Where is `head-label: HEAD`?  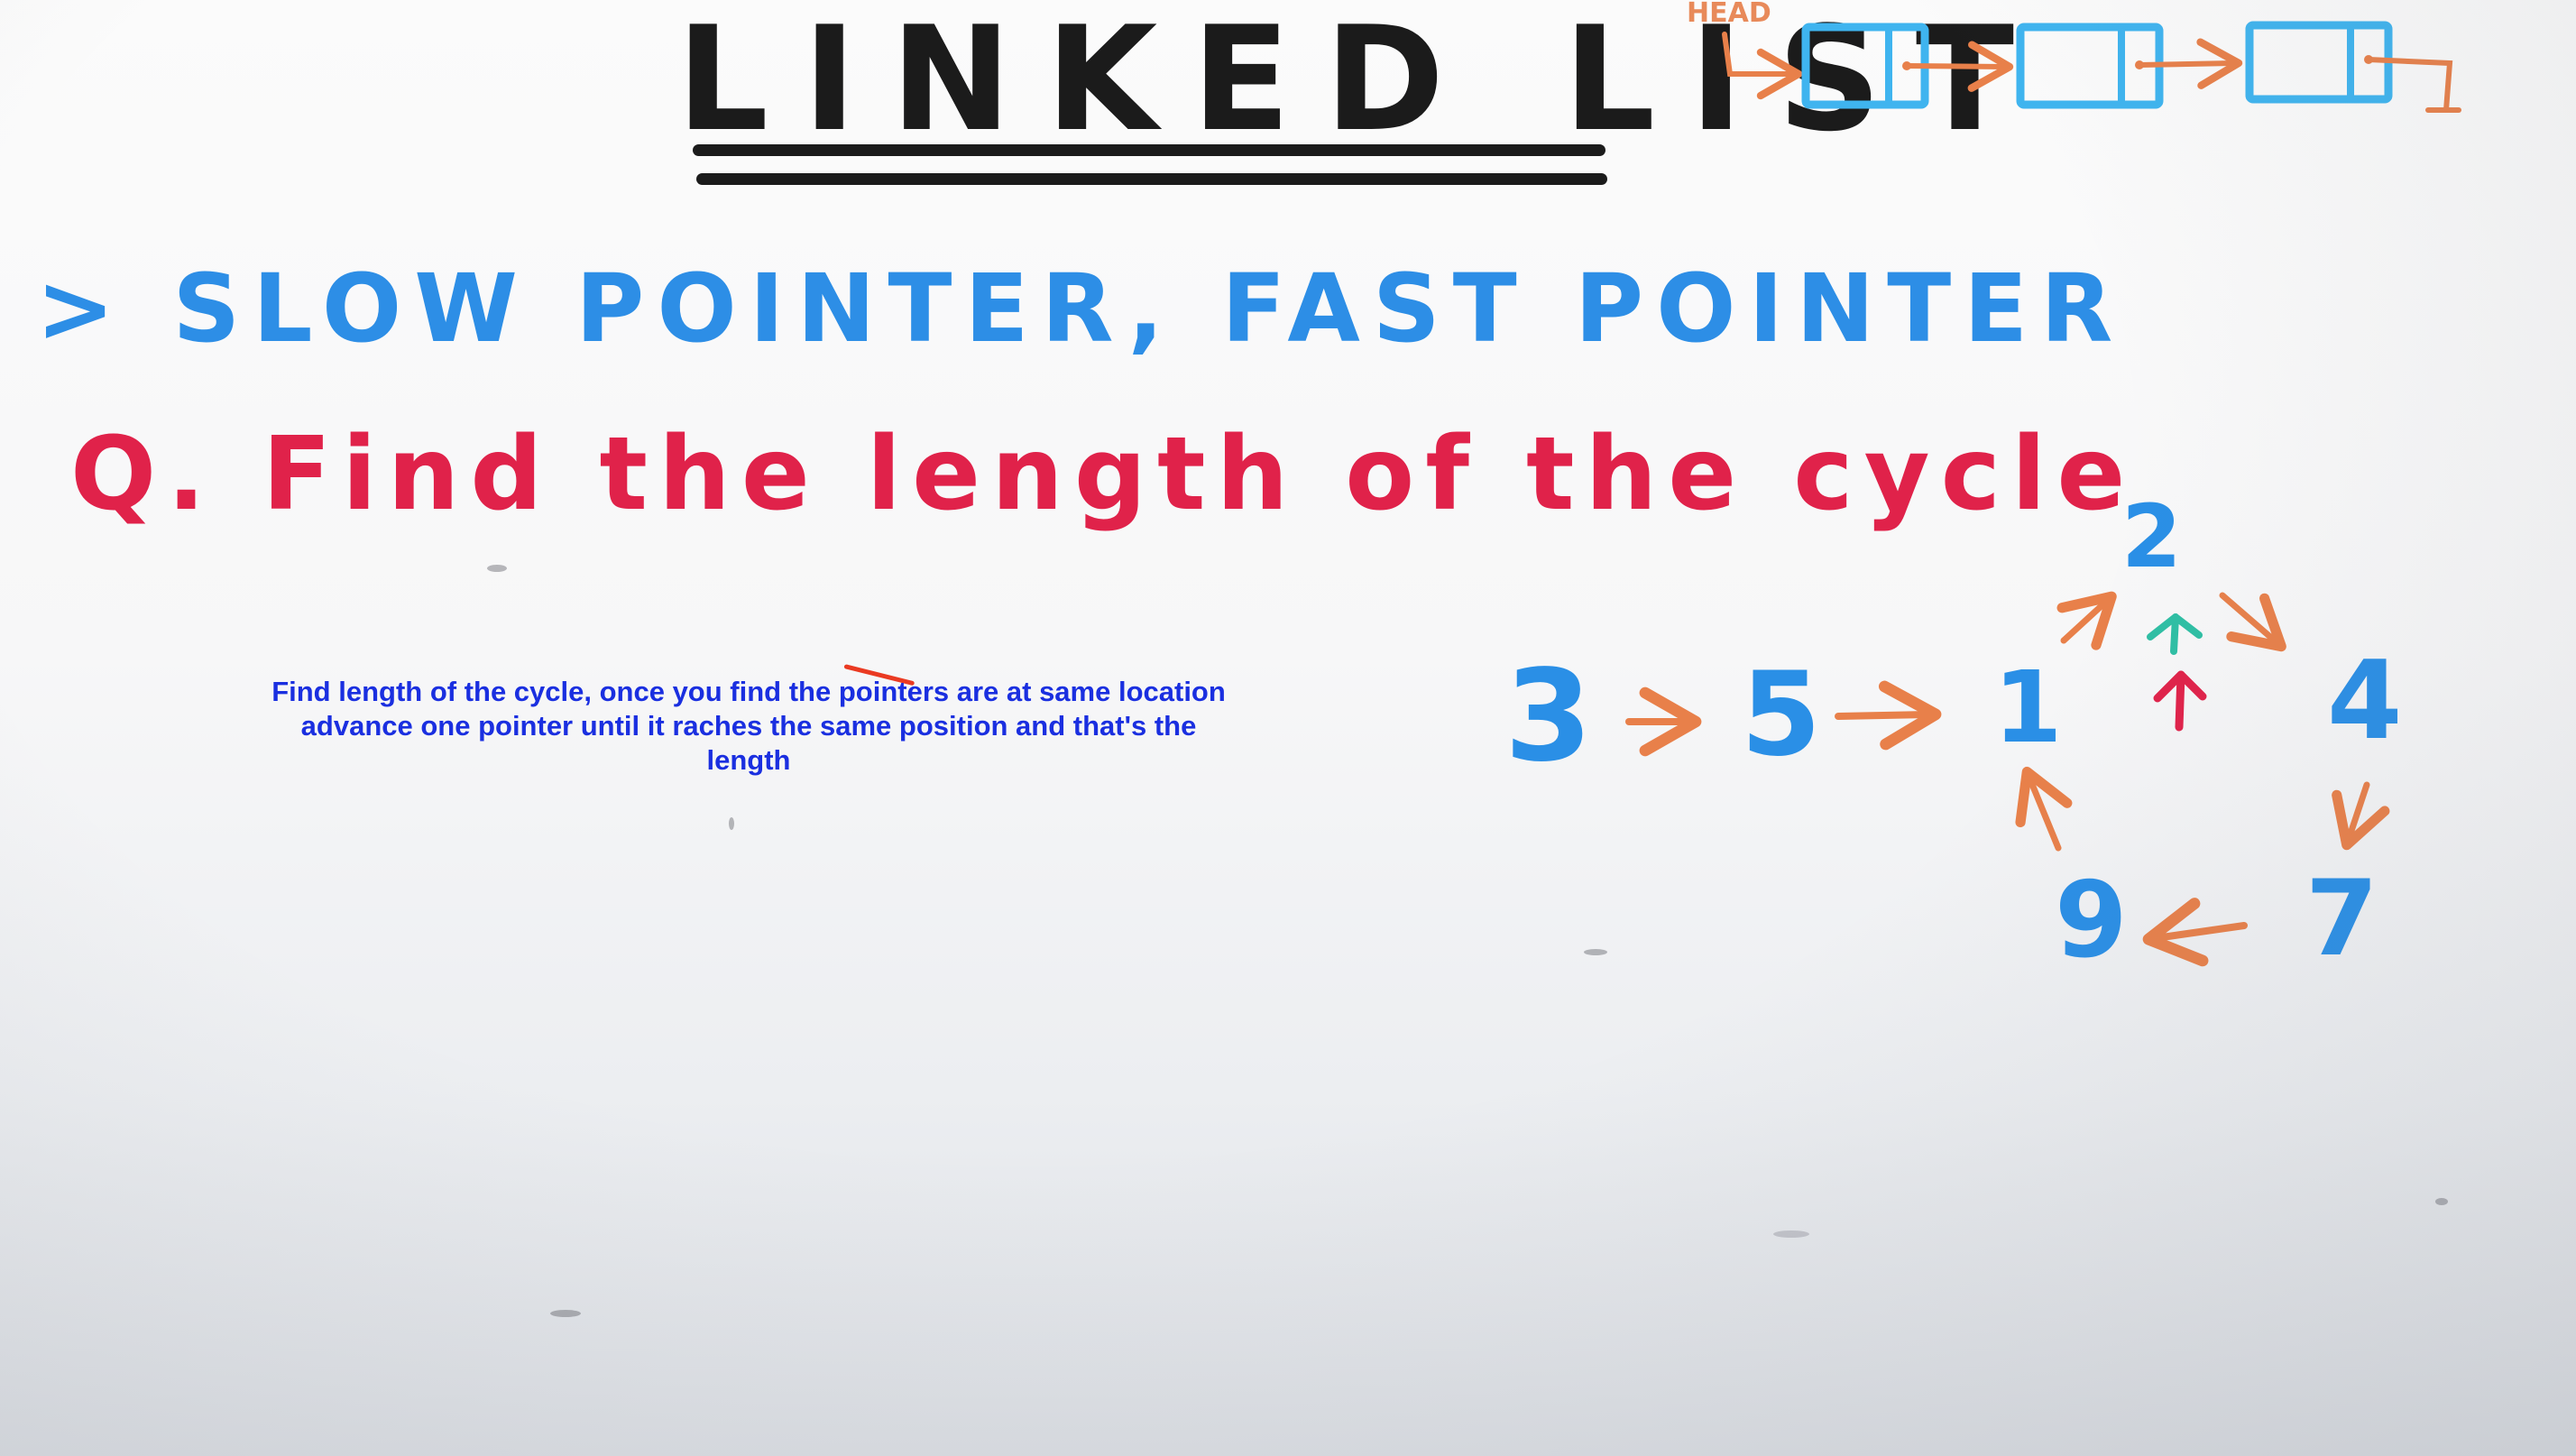 head-label: HEAD is located at coordinates (1729, 14).